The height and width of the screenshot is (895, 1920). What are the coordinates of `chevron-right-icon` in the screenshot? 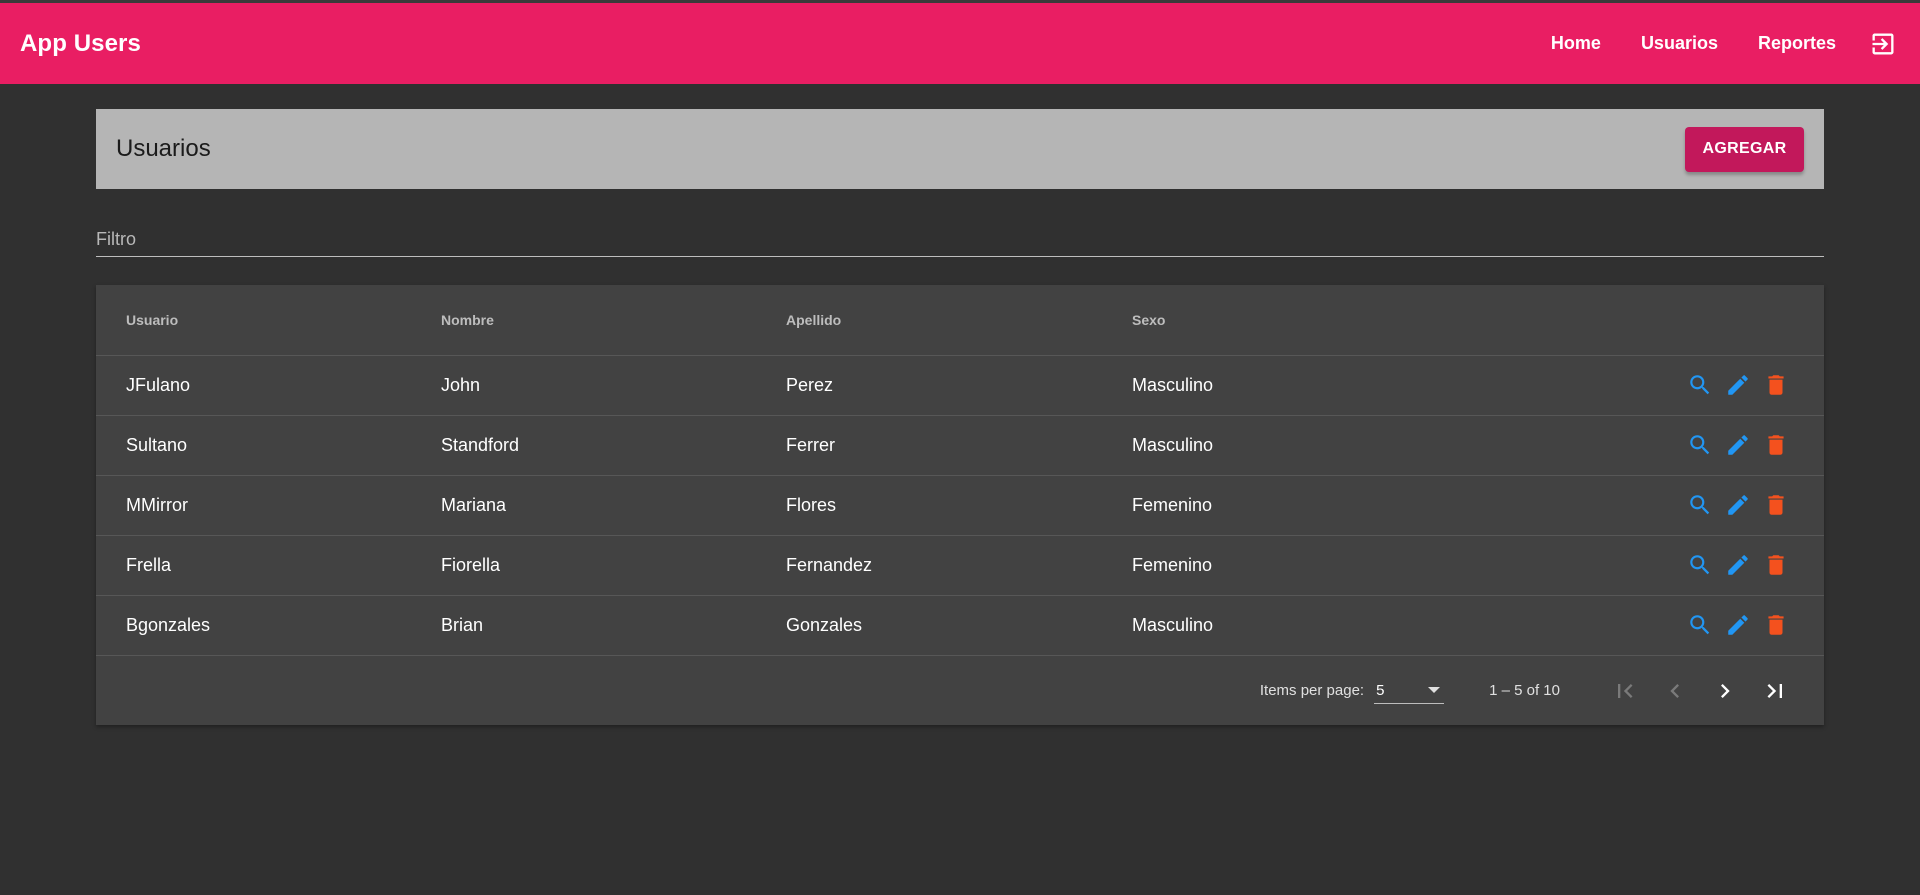 It's located at (1725, 690).